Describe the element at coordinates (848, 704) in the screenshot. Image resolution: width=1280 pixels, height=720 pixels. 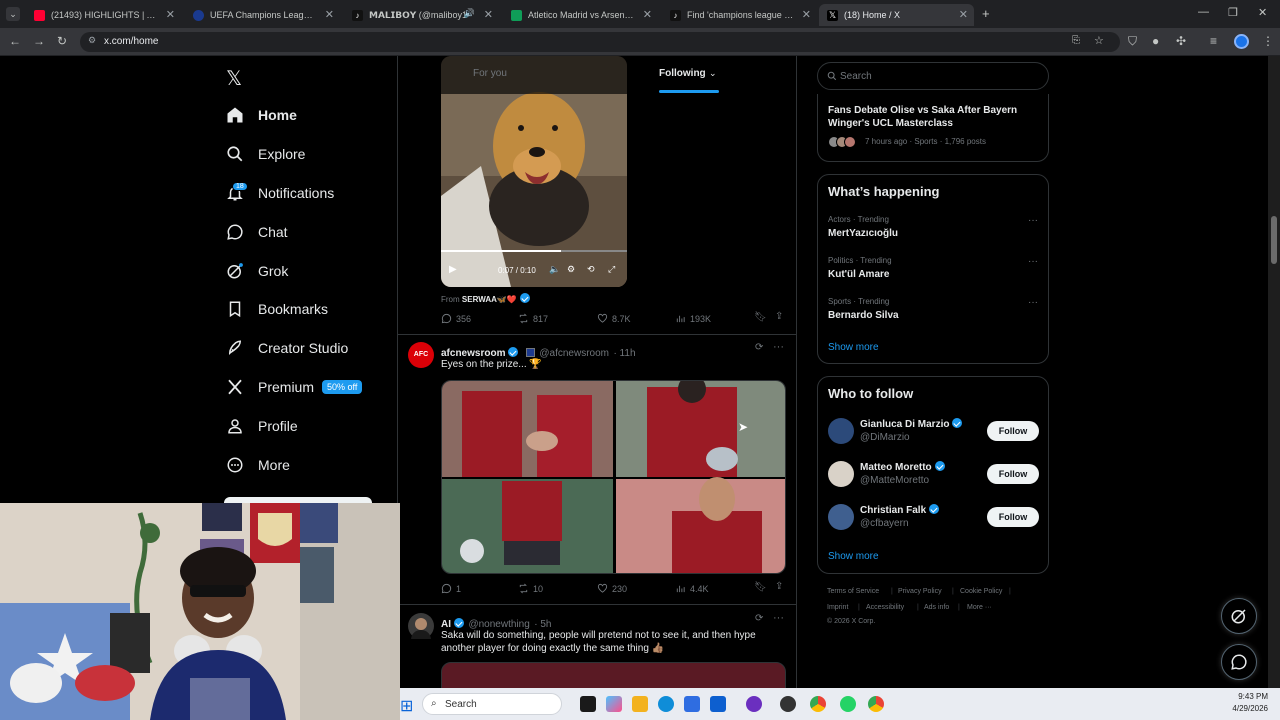
I see `whatsapp-icon` at that location.